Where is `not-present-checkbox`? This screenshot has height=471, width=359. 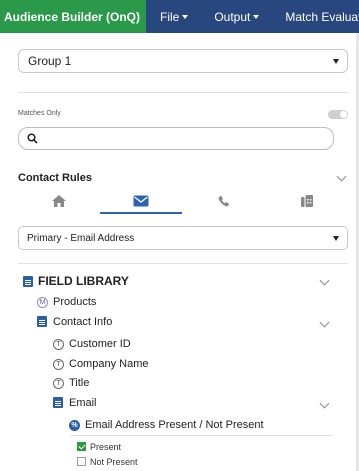
not-present-checkbox is located at coordinates (81, 461).